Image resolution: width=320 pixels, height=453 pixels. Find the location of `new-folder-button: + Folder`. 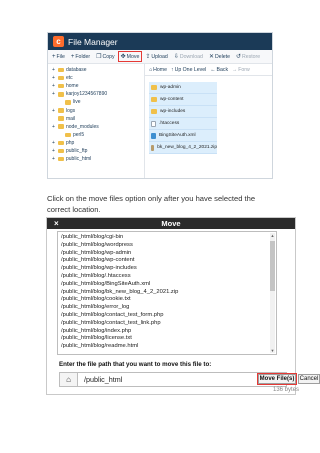

new-folder-button: + Folder is located at coordinates (80, 57).